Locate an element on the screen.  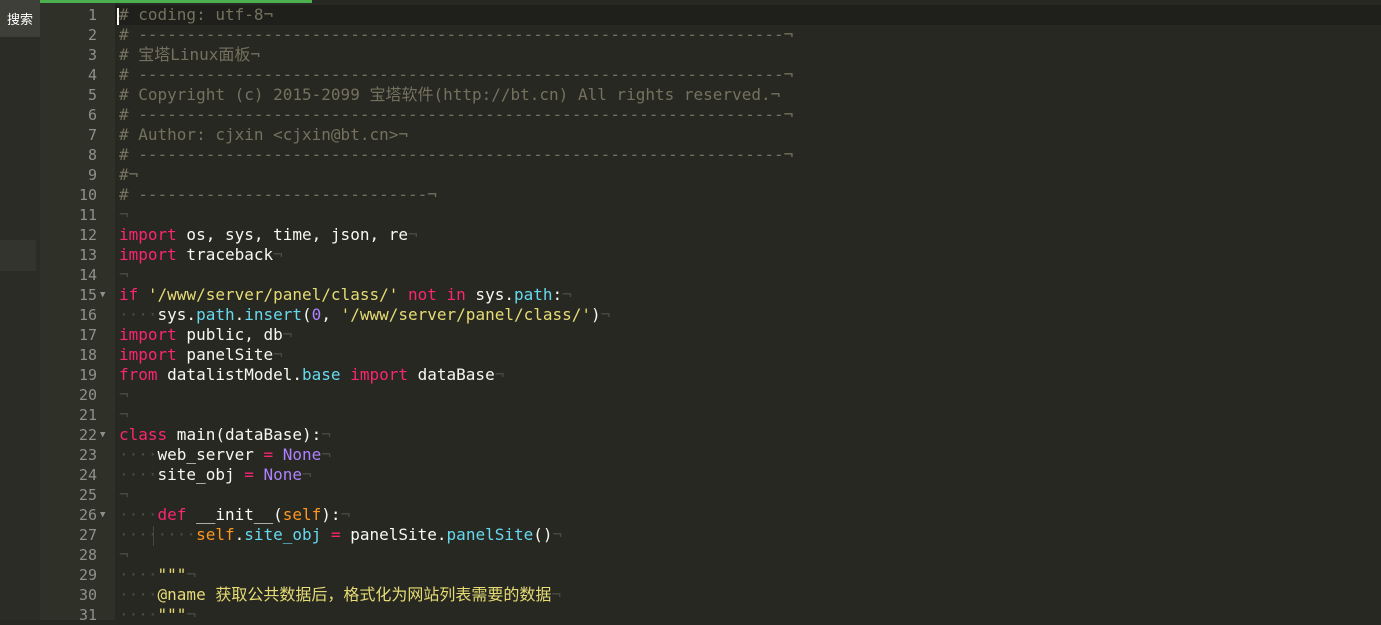
code-token: def is located at coordinates (172, 514).